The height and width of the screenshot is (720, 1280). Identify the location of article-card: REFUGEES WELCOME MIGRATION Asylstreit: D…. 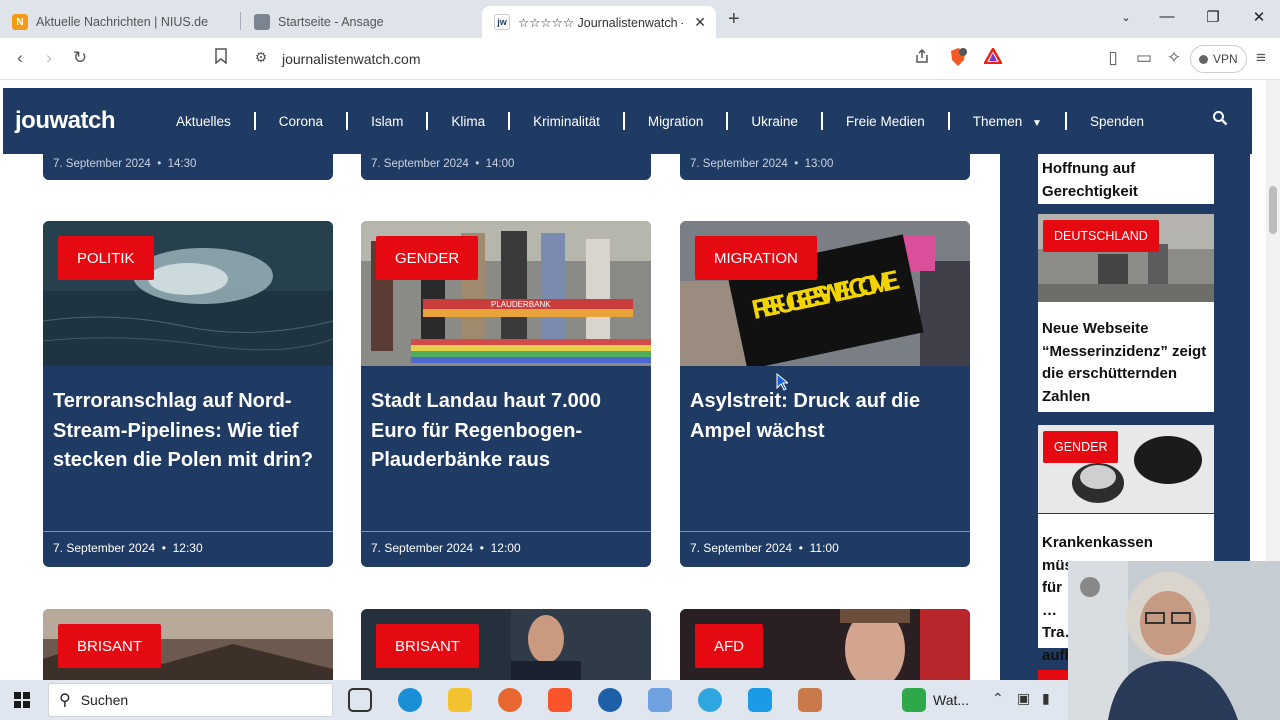
(825, 394).